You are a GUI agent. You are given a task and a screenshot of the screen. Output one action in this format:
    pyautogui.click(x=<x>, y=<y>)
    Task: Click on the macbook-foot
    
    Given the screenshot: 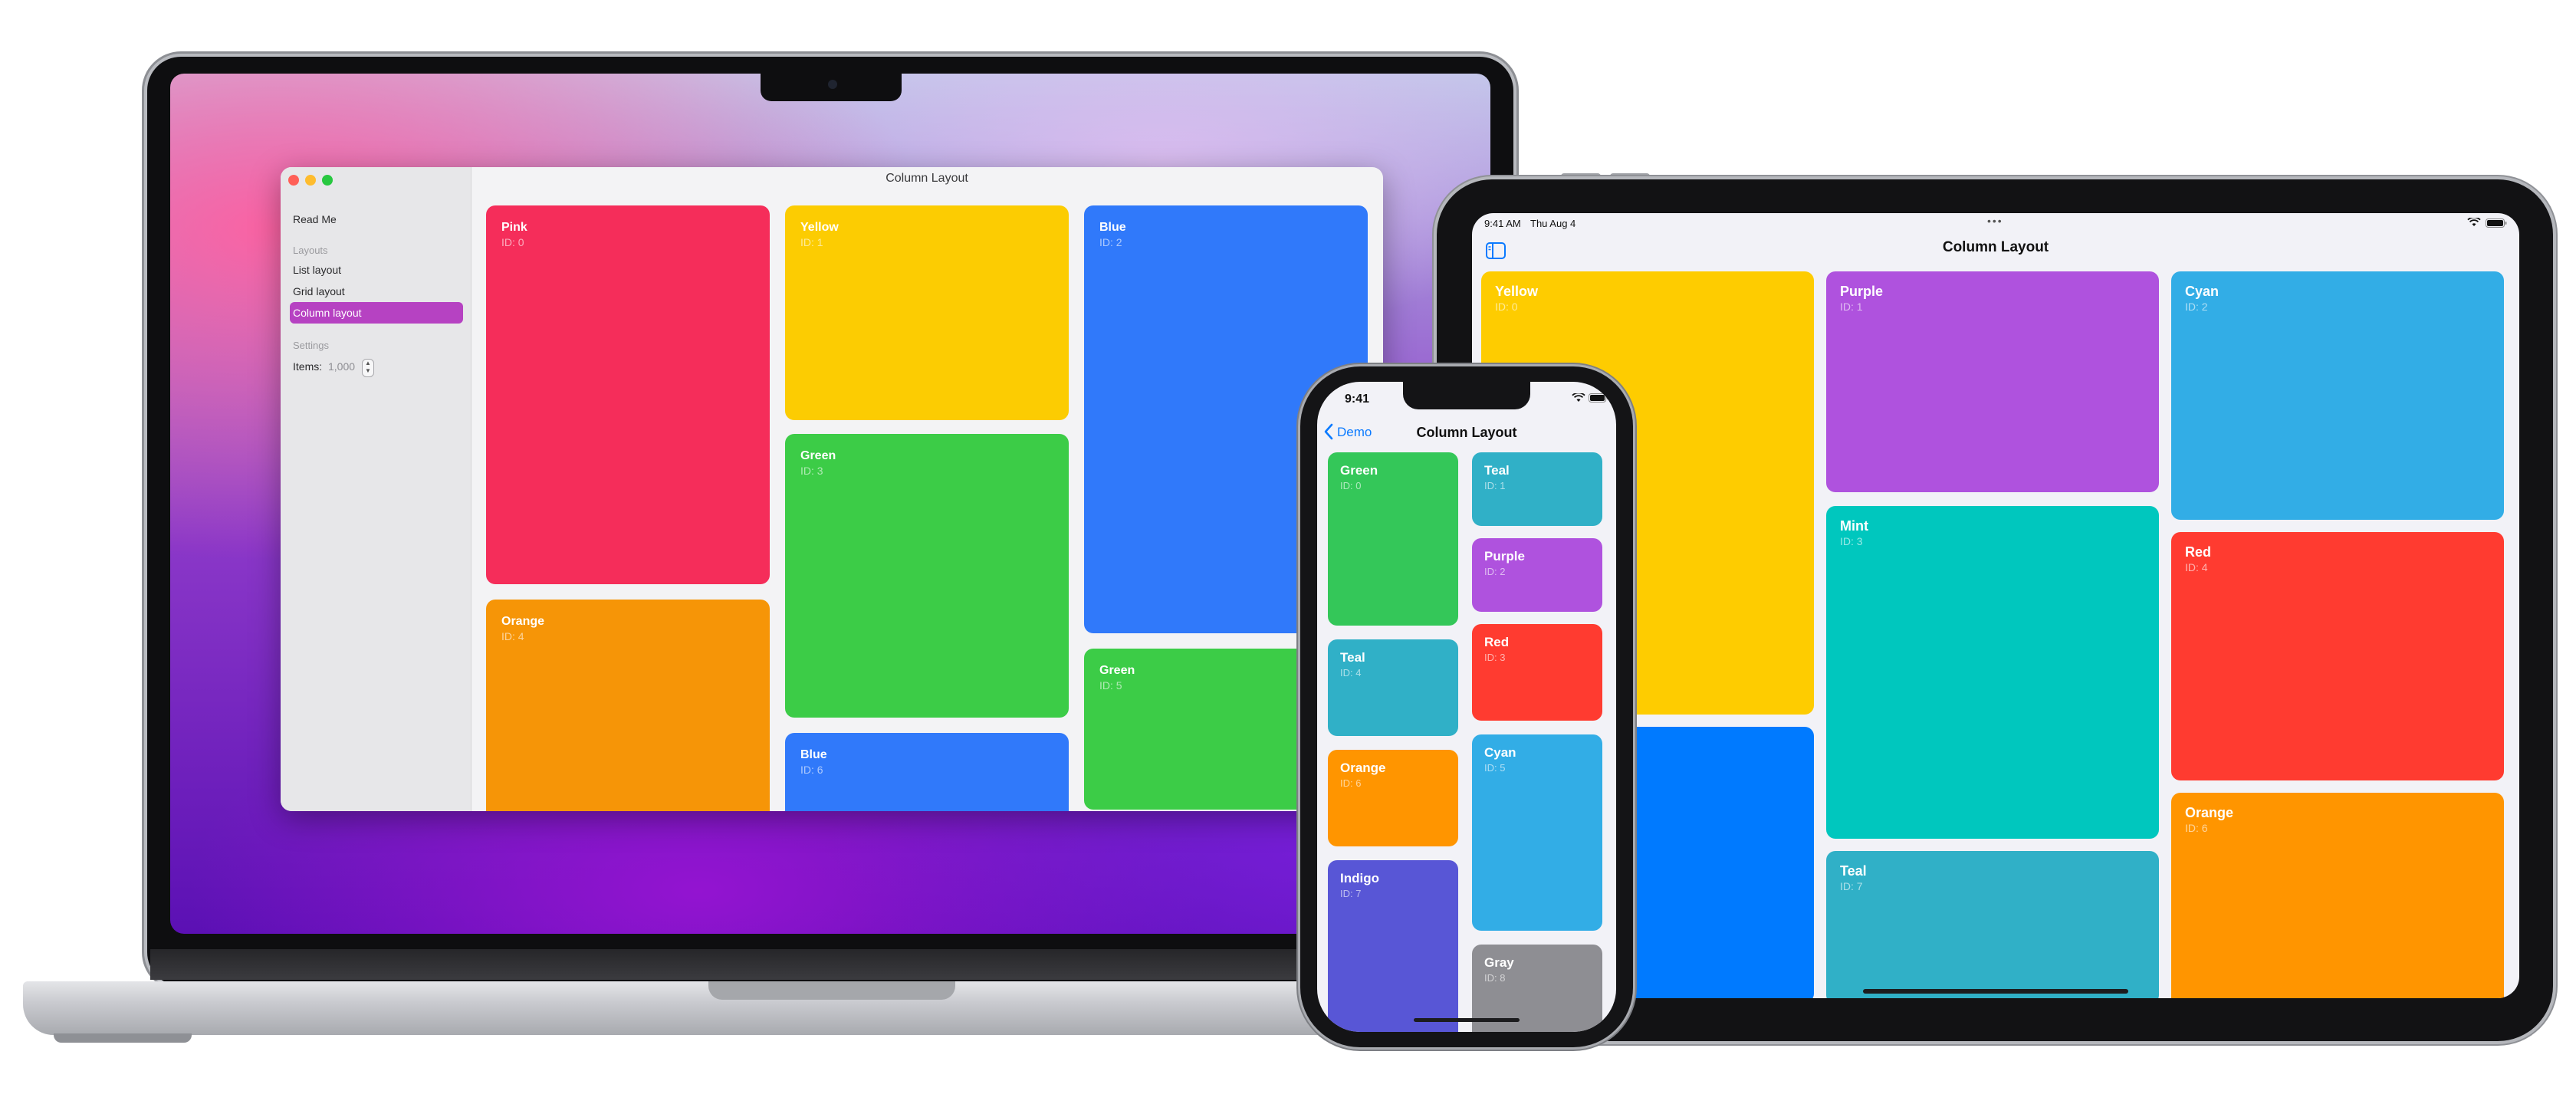 What is the action you would take?
    pyautogui.click(x=123, y=1038)
    